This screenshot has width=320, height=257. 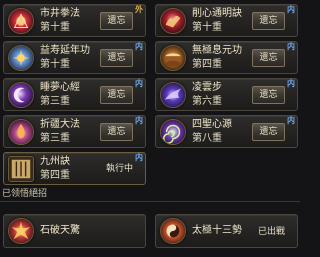 What do you see at coordinates (119, 169) in the screenshot?
I see `running-status: 執行中` at bounding box center [119, 169].